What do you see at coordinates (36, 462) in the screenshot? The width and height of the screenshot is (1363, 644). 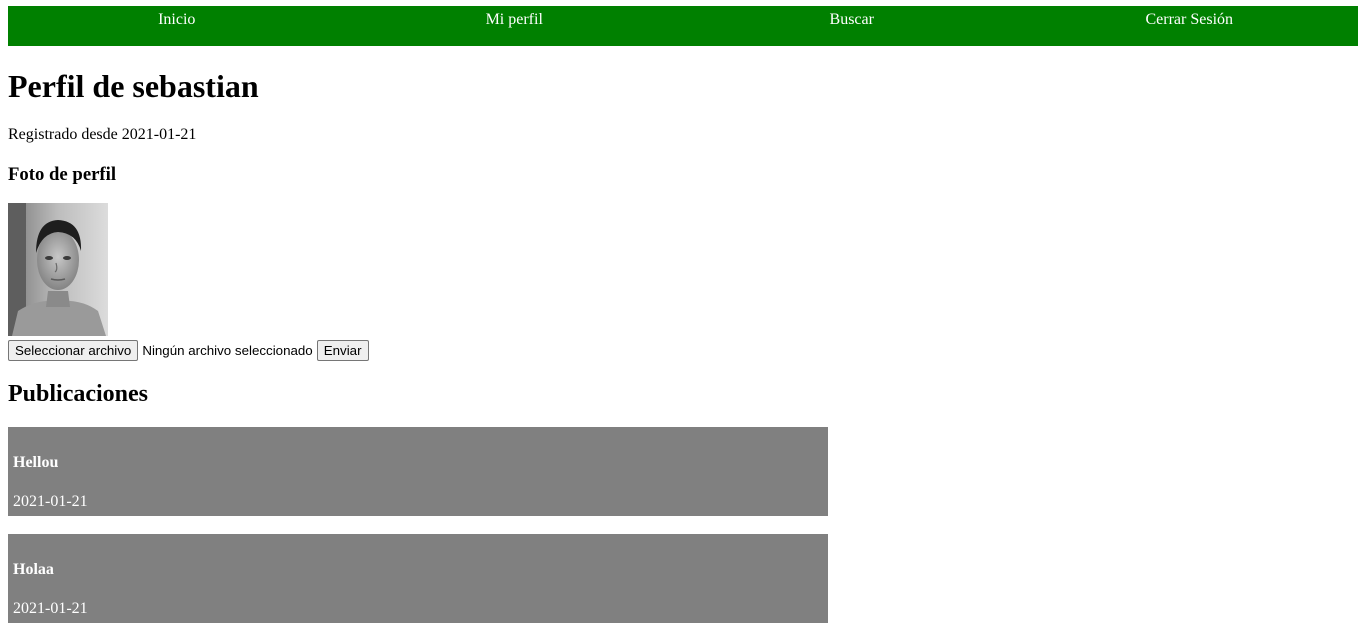 I see `post-title: Hellou` at bounding box center [36, 462].